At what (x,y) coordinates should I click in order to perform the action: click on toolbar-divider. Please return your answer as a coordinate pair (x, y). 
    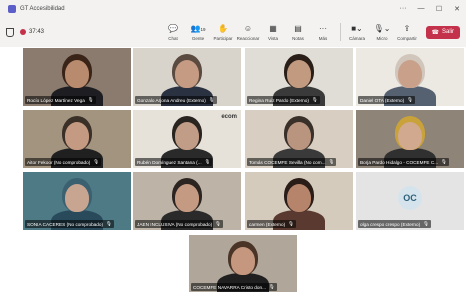
    Looking at the image, I should click on (340, 32).